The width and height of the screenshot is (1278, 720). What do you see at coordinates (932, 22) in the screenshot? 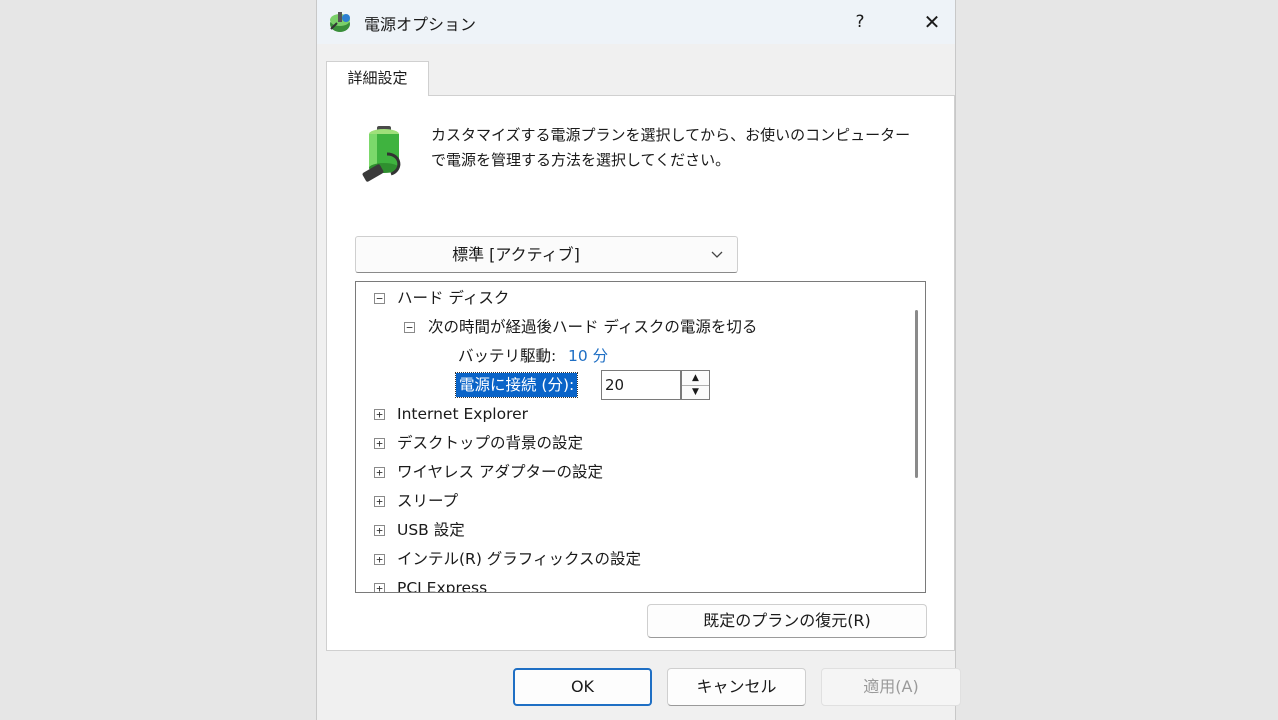
I see `close-button: ✕` at bounding box center [932, 22].